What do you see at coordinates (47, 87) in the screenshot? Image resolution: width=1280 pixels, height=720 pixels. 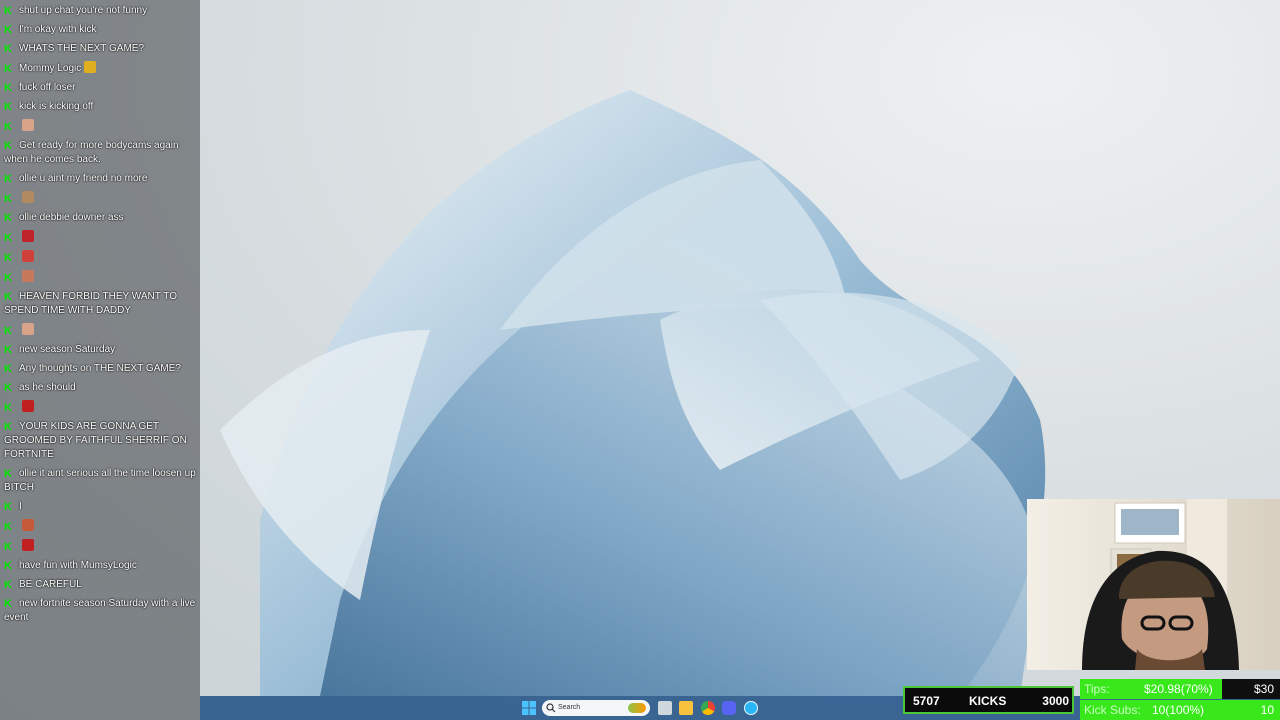 I see `chat-text: fuck off loser` at bounding box center [47, 87].